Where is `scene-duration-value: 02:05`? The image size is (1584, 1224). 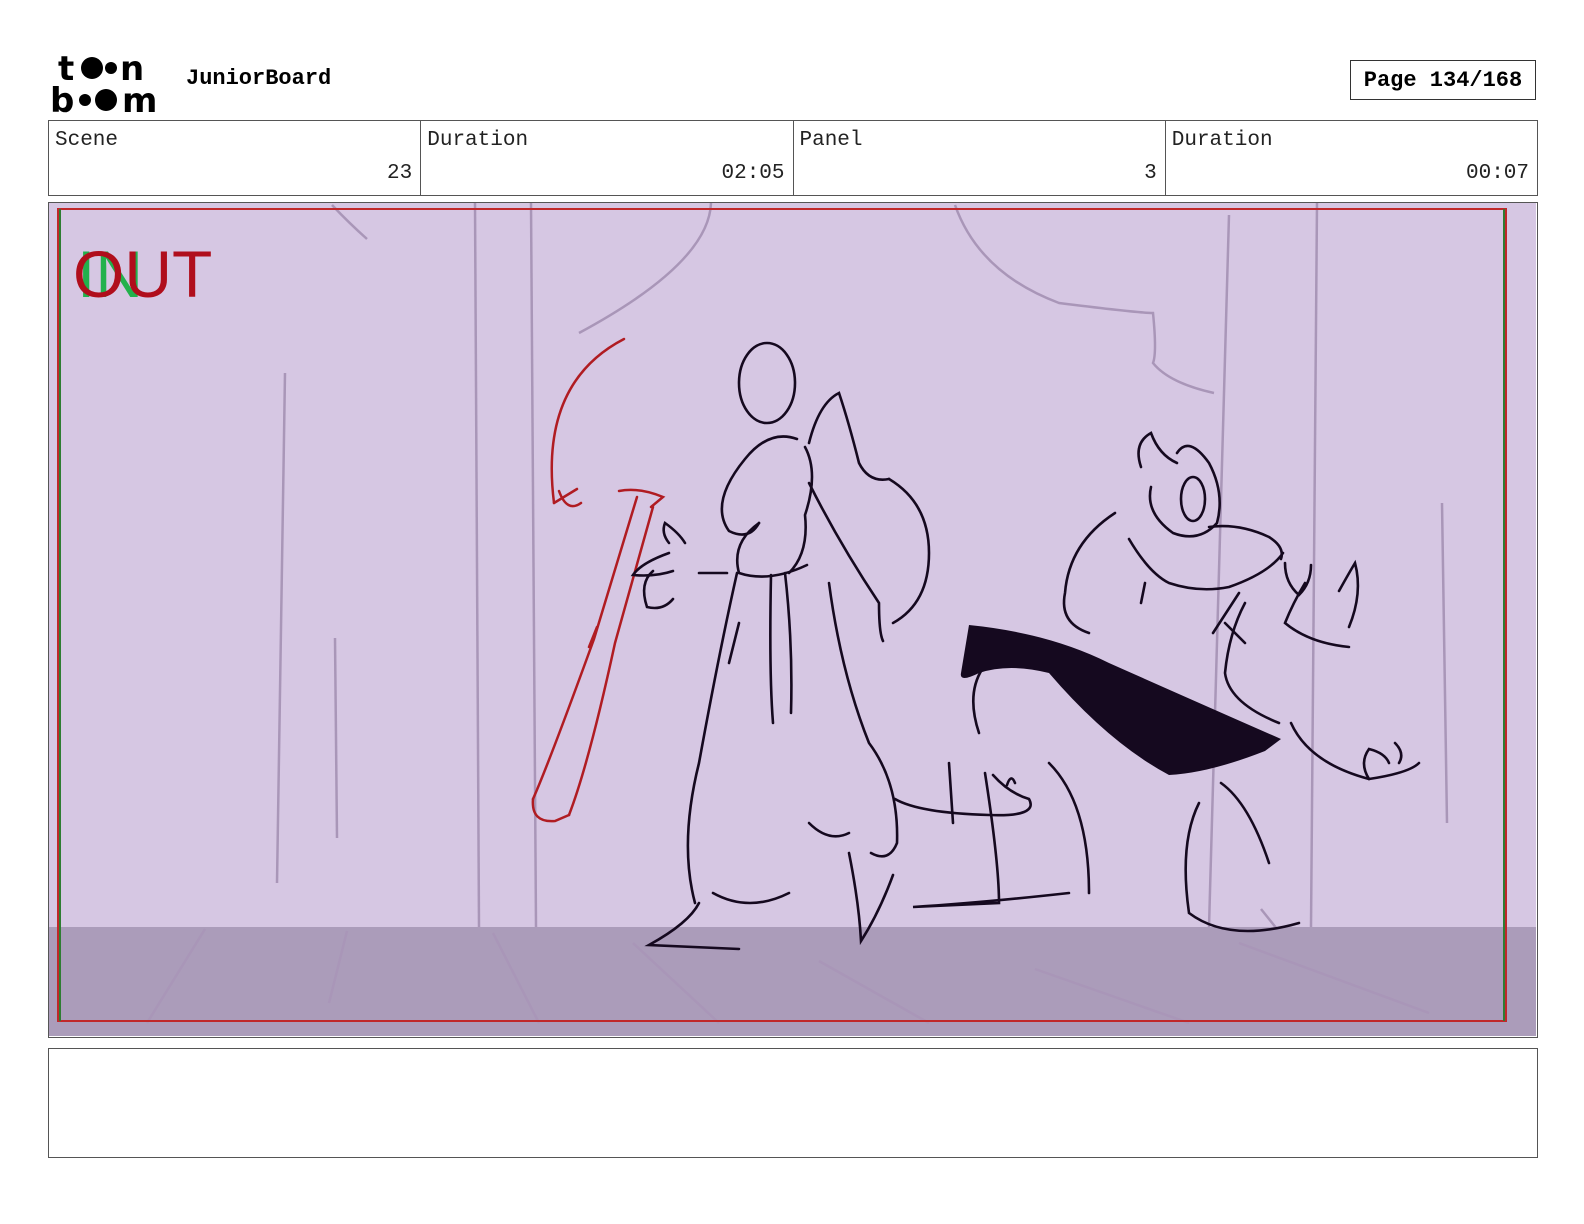 scene-duration-value: 02:05 is located at coordinates (753, 173).